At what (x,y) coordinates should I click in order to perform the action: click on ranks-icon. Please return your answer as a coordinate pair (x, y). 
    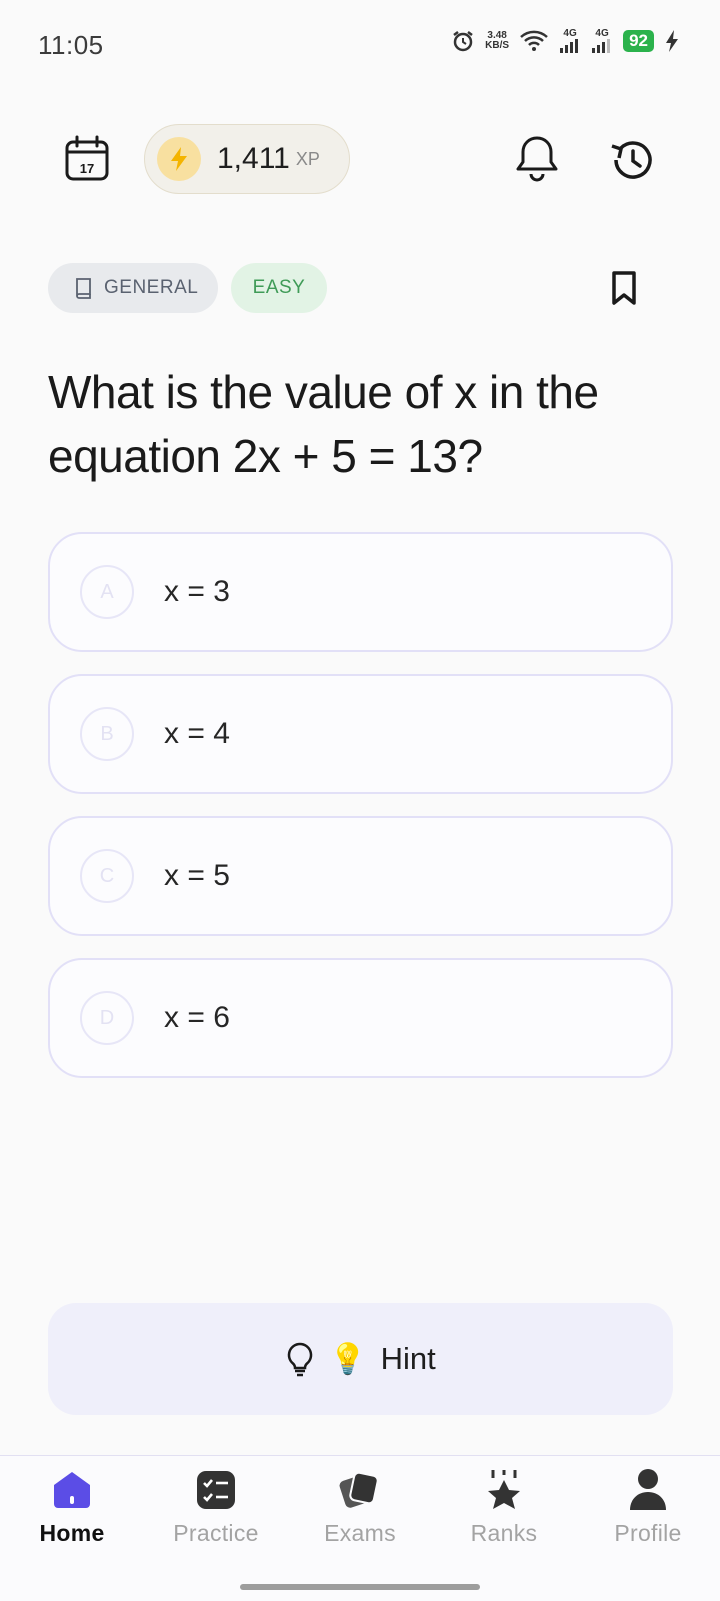
    Looking at the image, I should click on (504, 1490).